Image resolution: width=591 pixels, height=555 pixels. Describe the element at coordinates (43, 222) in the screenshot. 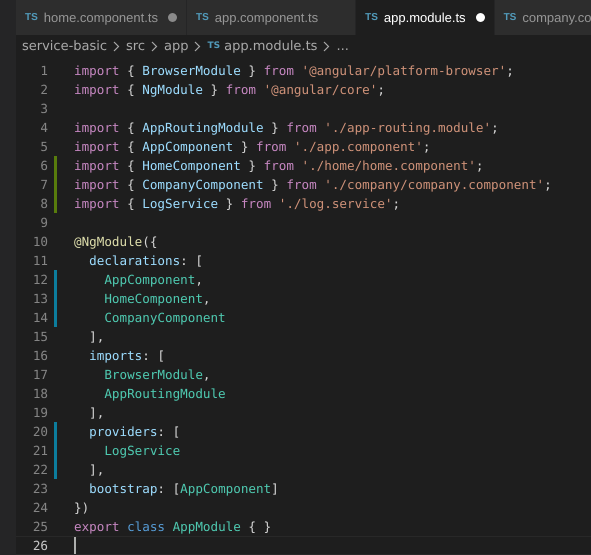

I see `line-number: 9` at that location.